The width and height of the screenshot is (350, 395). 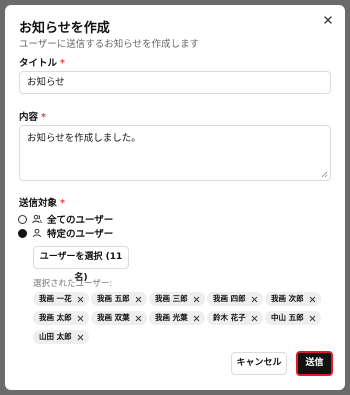 I want to click on content-textarea: お知らせを作成しました。, so click(x=175, y=153).